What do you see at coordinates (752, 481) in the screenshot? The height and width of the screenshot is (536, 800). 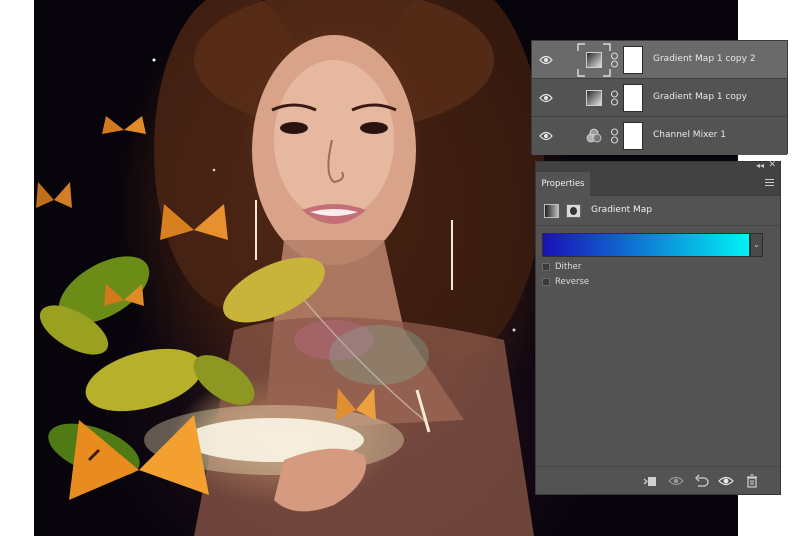 I see `trash-icon` at bounding box center [752, 481].